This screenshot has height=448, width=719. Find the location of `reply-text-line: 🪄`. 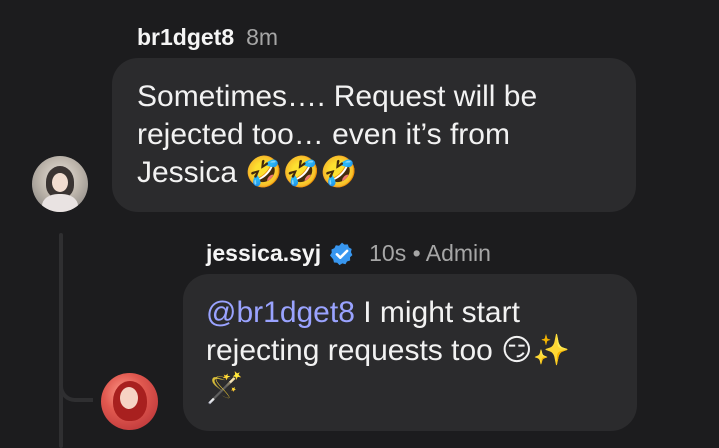

reply-text-line: 🪄 is located at coordinates (410, 389).